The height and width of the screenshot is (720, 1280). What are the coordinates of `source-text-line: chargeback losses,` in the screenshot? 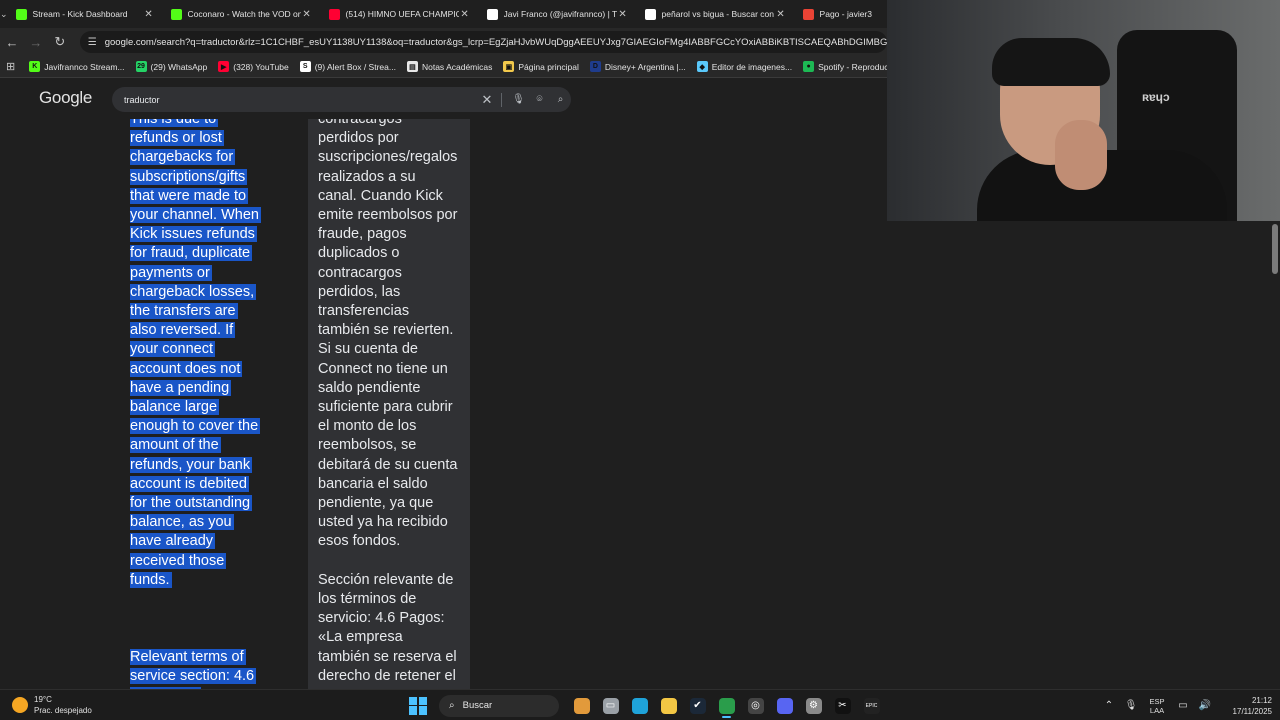 It's located at (200, 292).